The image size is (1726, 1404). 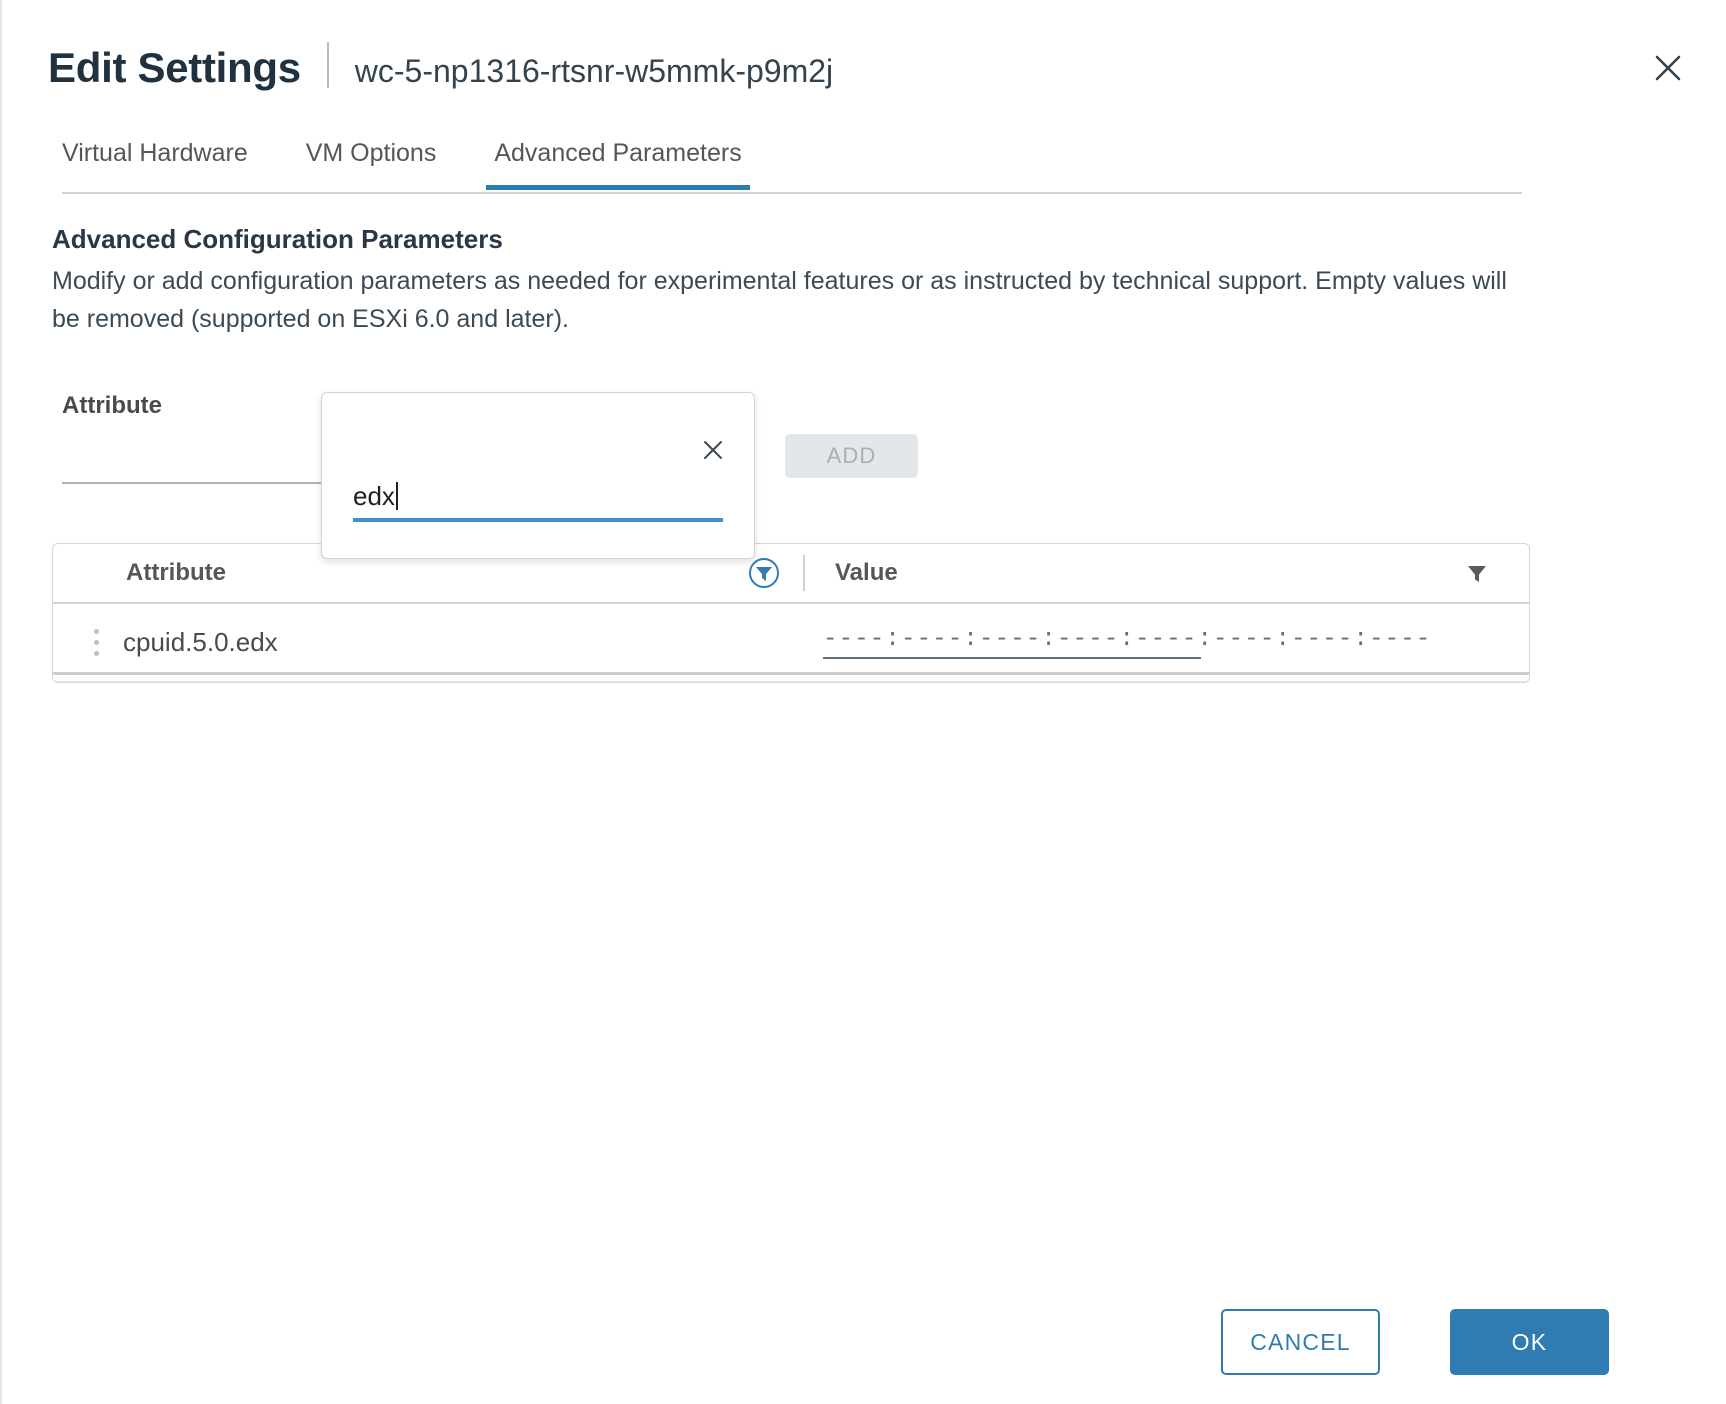 What do you see at coordinates (1529, 1342) in the screenshot?
I see `ok-button: OK` at bounding box center [1529, 1342].